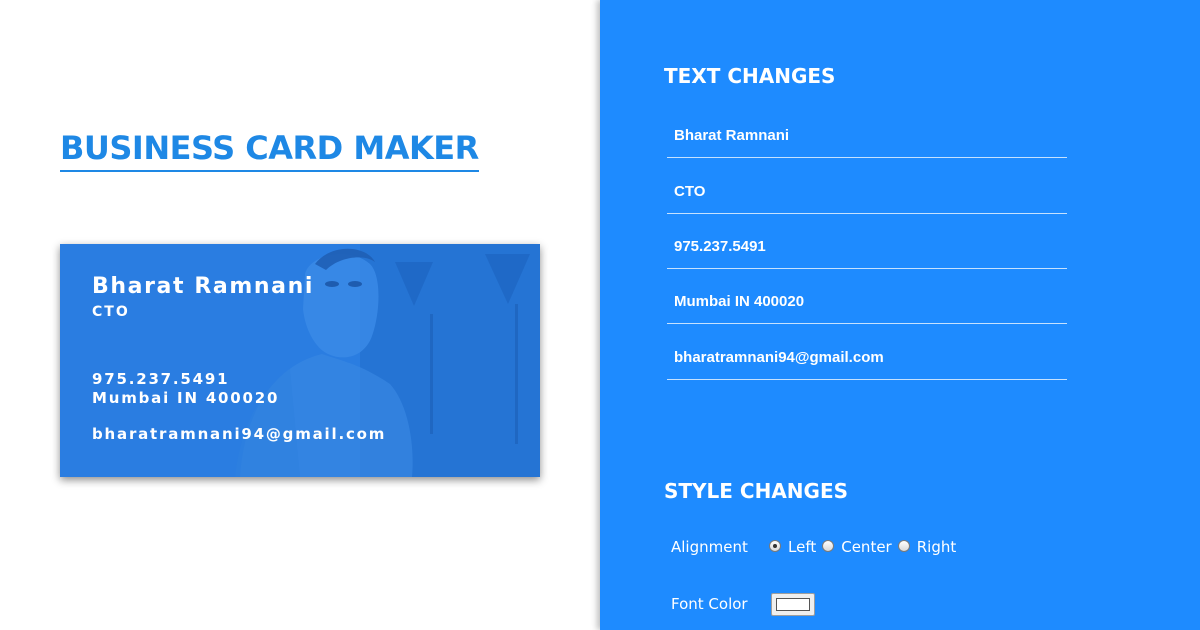  What do you see at coordinates (709, 547) in the screenshot?
I see `alignment-label: Alignment` at bounding box center [709, 547].